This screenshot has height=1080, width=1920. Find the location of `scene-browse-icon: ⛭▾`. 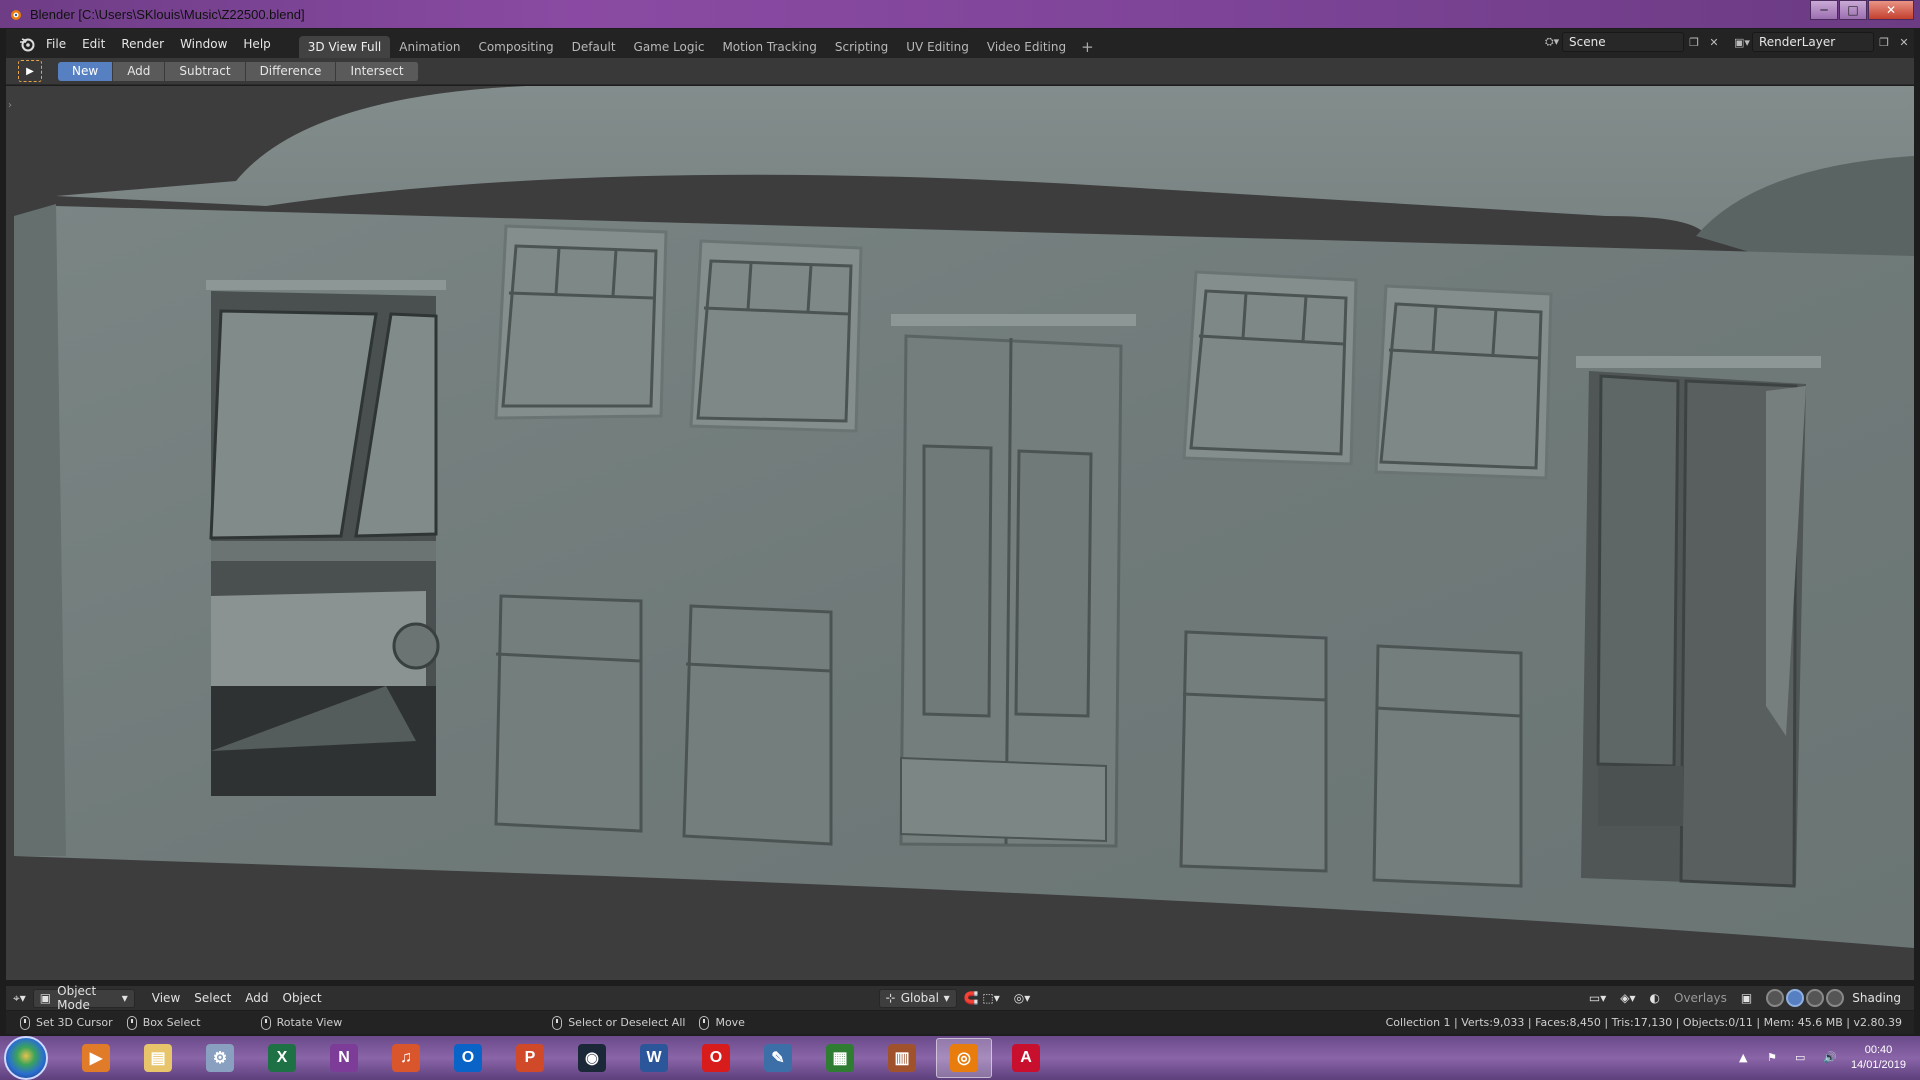

scene-browse-icon: ⛭▾ is located at coordinates (1552, 42).